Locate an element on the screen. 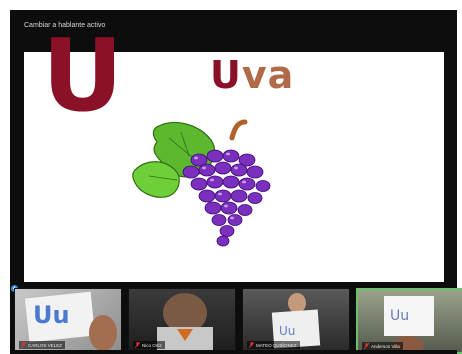 This screenshot has width=462, height=354. slide-word: Uva is located at coordinates (252, 75).